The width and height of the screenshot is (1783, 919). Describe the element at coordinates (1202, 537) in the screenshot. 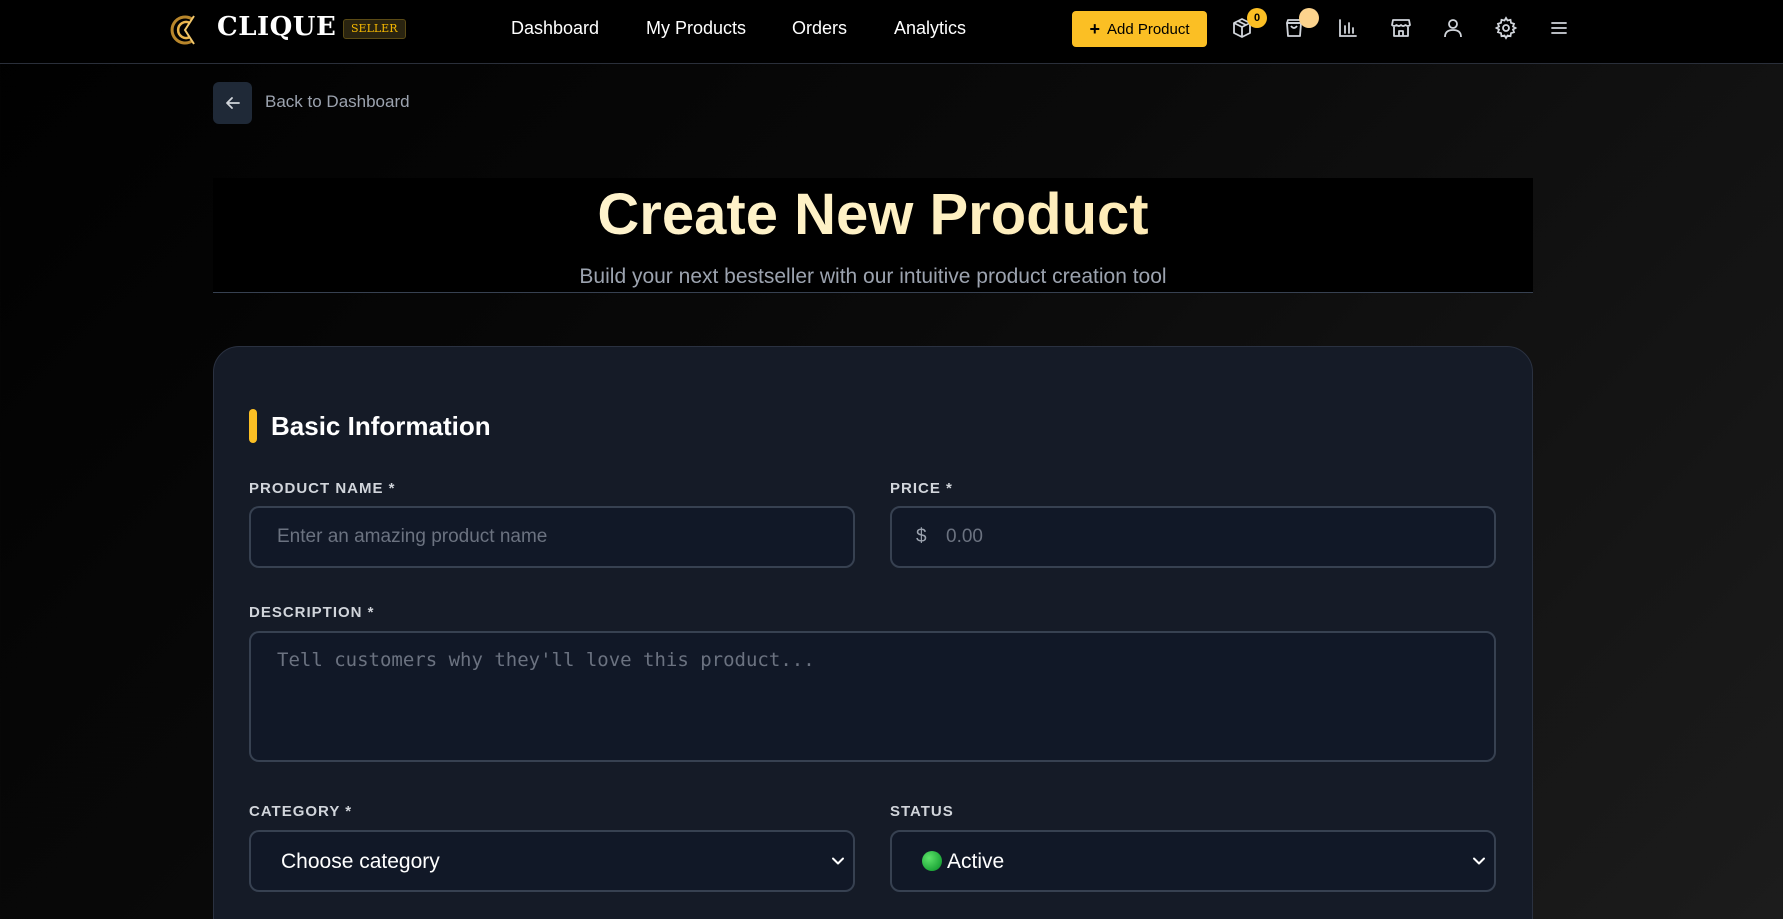

I see `price-input` at that location.